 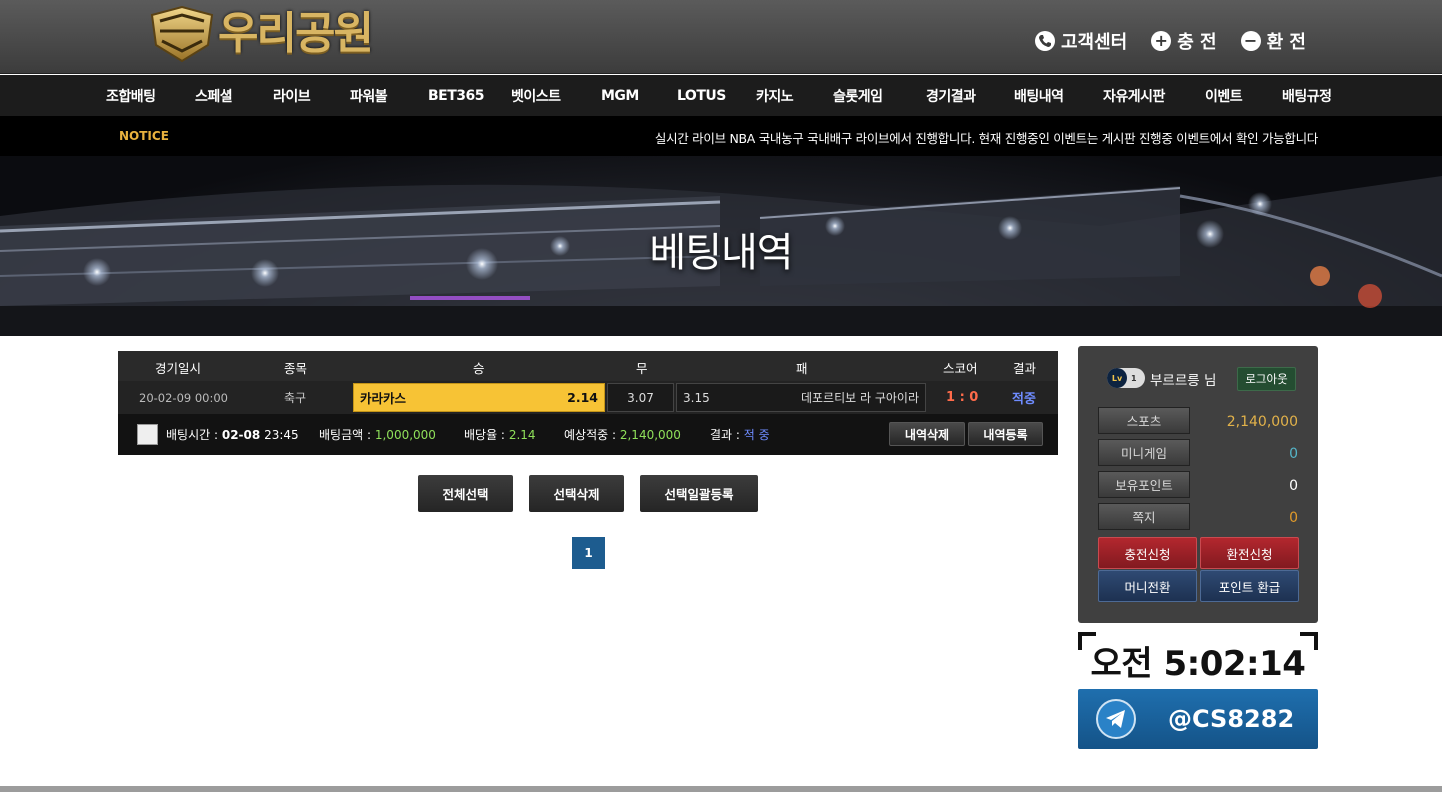 What do you see at coordinates (1273, 41) in the screenshot?
I see `withdraw-link: − 환 전` at bounding box center [1273, 41].